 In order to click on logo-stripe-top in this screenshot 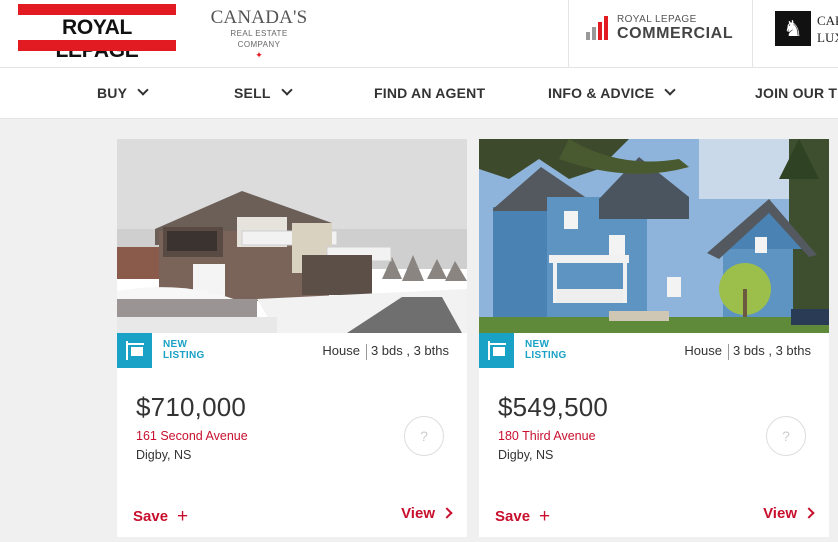, I will do `click(97, 9)`.